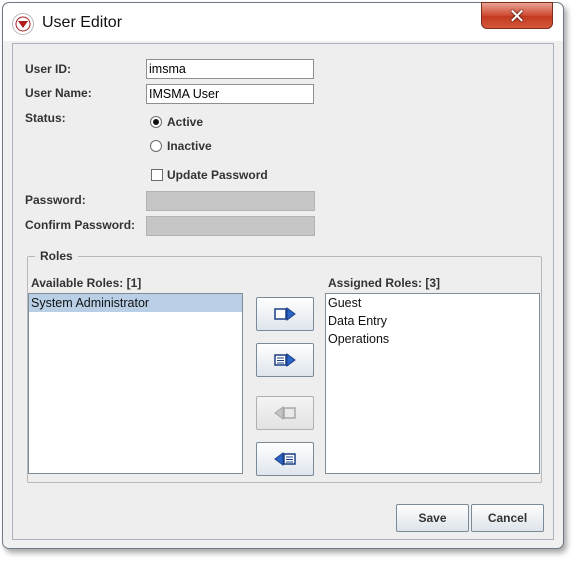  What do you see at coordinates (55, 200) in the screenshot?
I see `password-label: Password:` at bounding box center [55, 200].